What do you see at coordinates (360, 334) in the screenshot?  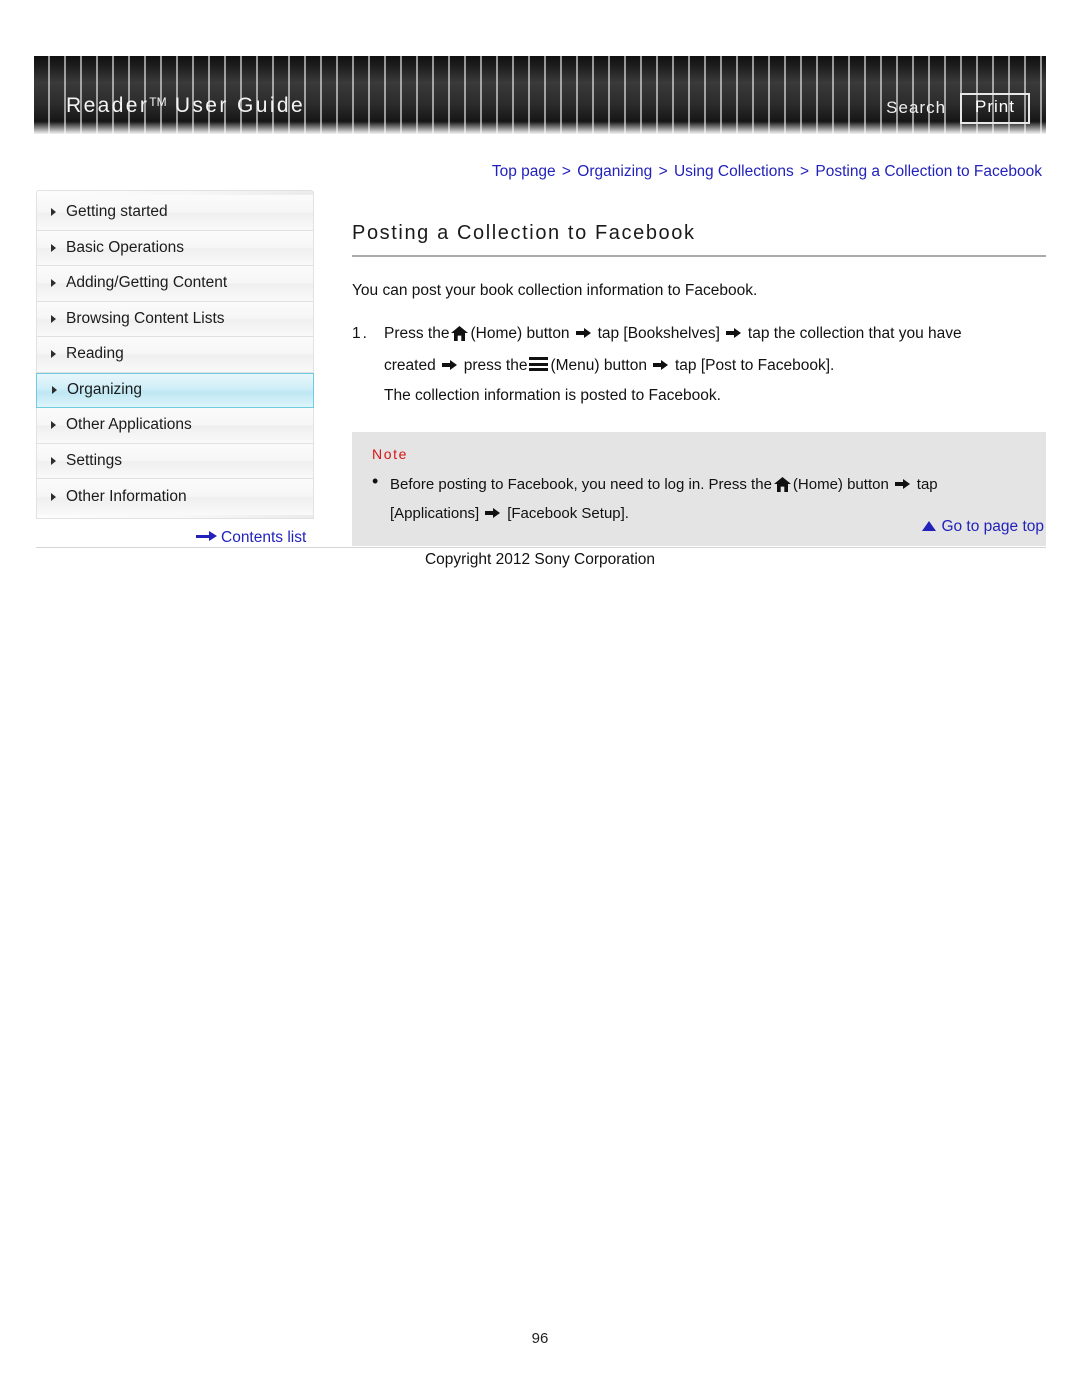 I see `step-number: 1.` at bounding box center [360, 334].